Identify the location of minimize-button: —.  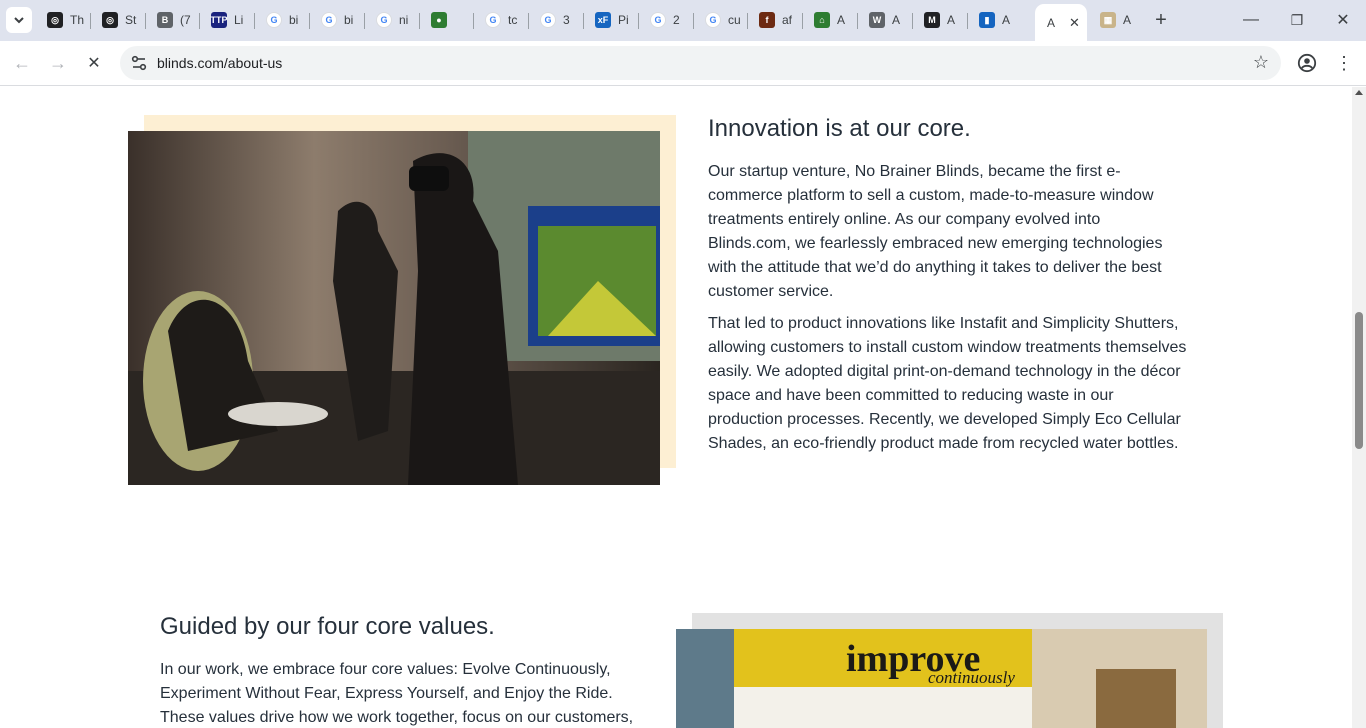
(1251, 20).